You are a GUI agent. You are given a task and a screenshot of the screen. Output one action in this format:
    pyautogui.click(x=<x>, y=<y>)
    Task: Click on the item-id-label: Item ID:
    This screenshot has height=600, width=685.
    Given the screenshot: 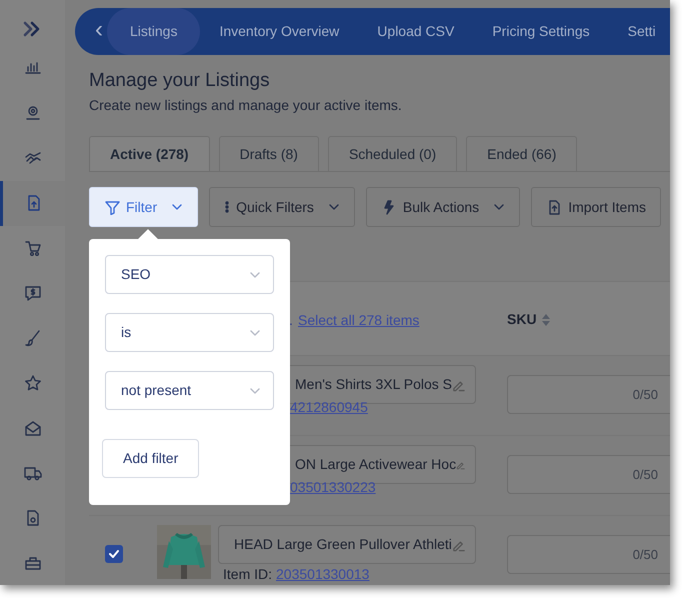 What is the action you would take?
    pyautogui.click(x=247, y=574)
    